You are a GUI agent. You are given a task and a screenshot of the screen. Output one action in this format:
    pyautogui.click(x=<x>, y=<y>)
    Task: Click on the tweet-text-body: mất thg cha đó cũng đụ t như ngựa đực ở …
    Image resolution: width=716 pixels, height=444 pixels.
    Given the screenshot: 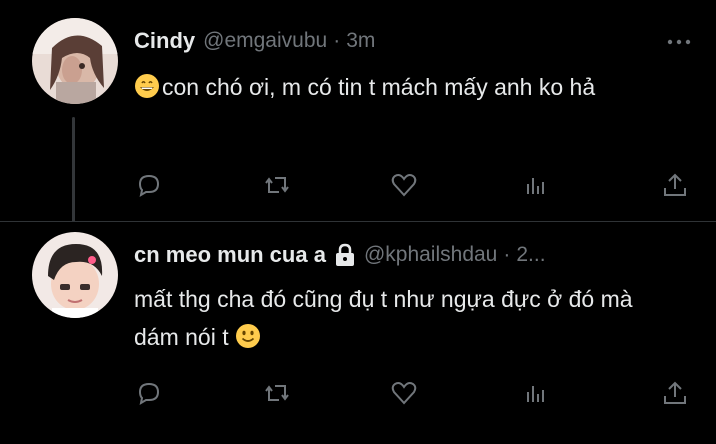 What is the action you would take?
    pyautogui.click(x=383, y=318)
    